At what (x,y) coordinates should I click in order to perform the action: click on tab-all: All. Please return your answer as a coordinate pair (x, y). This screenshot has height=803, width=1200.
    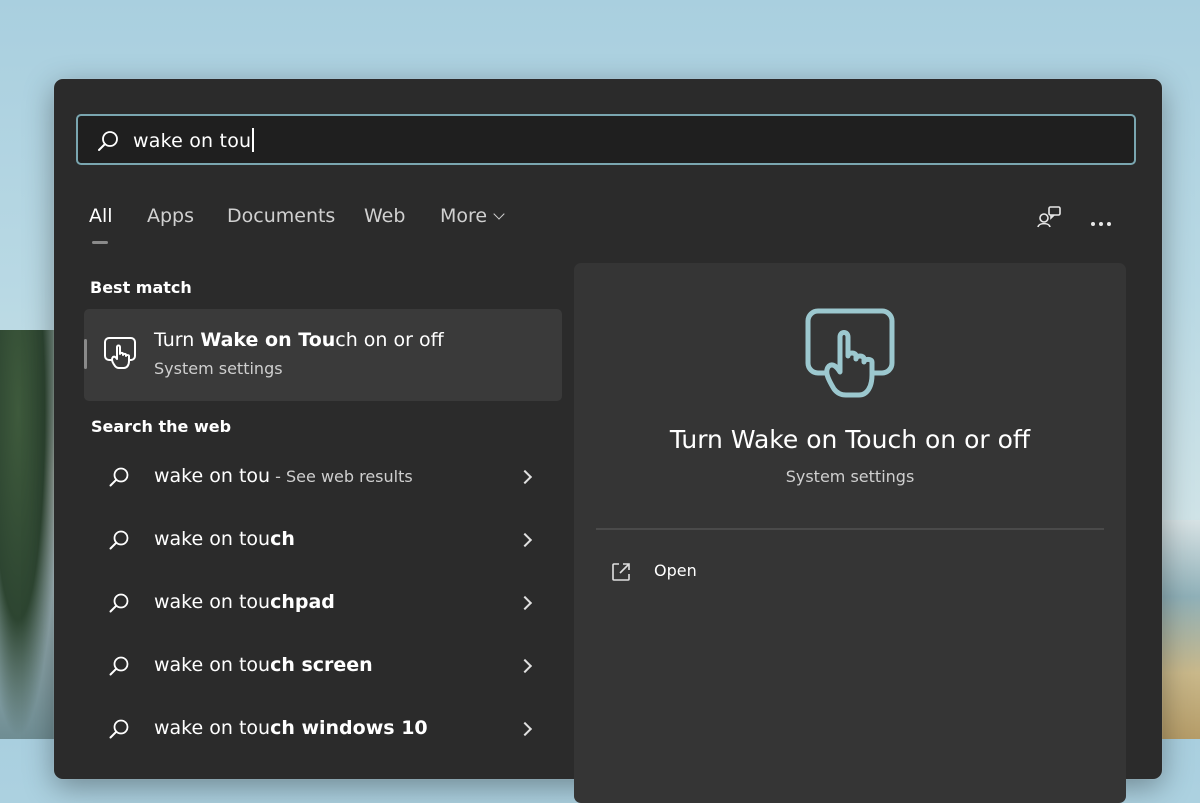
    Looking at the image, I should click on (101, 216).